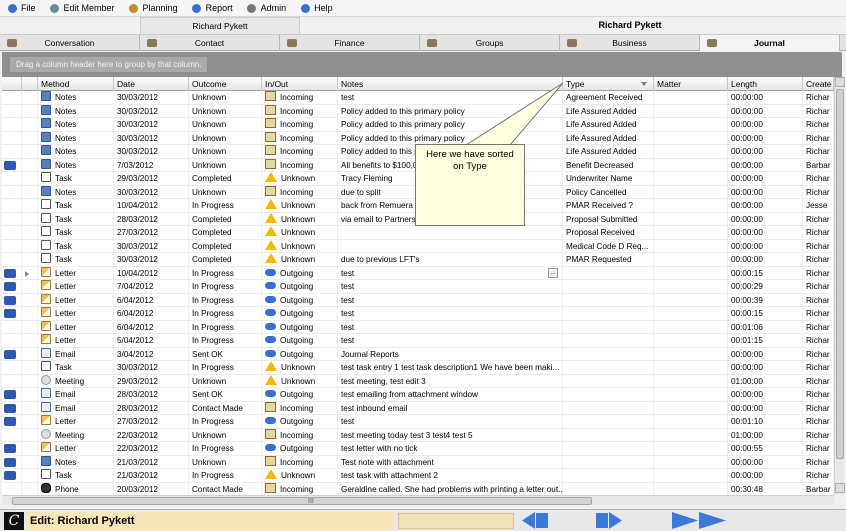  What do you see at coordinates (30, 449) in the screenshot?
I see `ind-cell` at bounding box center [30, 449].